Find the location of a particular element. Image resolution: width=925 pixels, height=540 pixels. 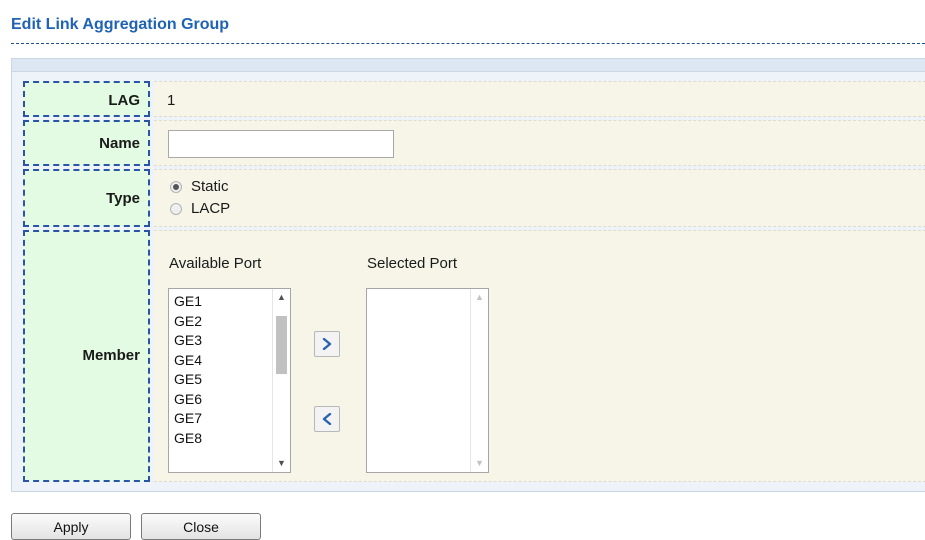

panel-header-bar is located at coordinates (468, 65).